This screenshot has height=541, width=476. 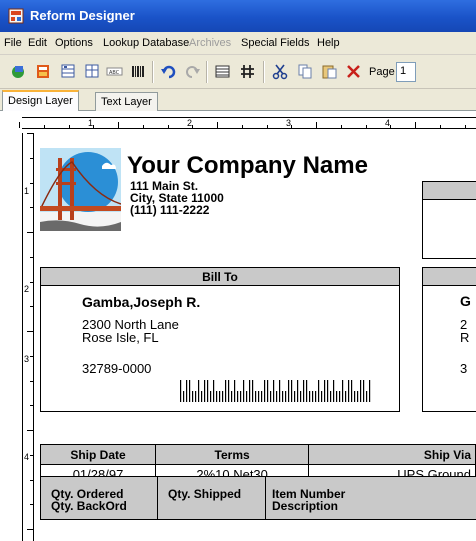 I want to click on paste-icon, so click(x=329, y=71).